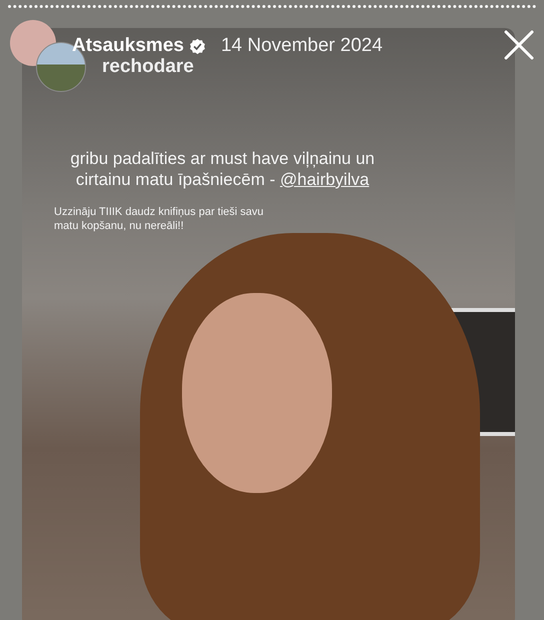 The width and height of the screenshot is (544, 620). I want to click on mention-link: @hairbyilva, so click(325, 179).